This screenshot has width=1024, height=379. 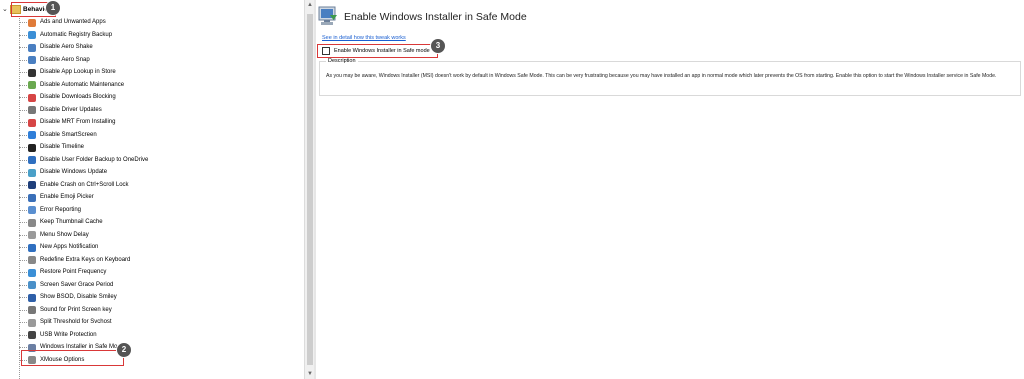 I want to click on tree-item-label: Menu Show Delay, so click(x=64, y=234).